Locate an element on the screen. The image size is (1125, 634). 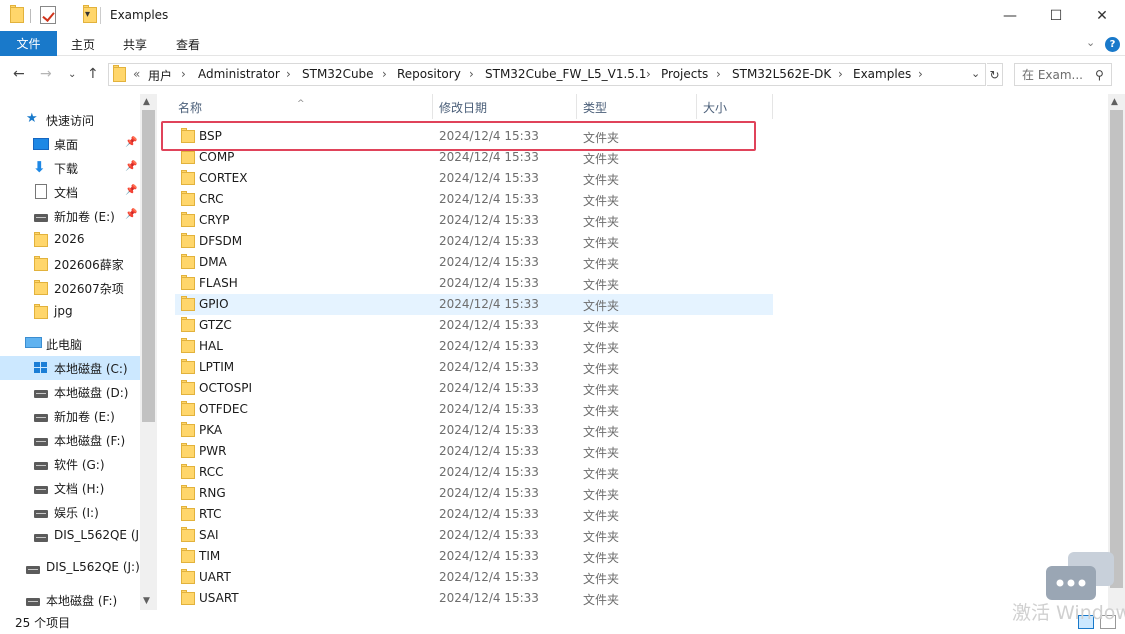
file-row-pwr: PWR 2024/12/4 15:33 文件夹 is located at coordinates (474, 451).